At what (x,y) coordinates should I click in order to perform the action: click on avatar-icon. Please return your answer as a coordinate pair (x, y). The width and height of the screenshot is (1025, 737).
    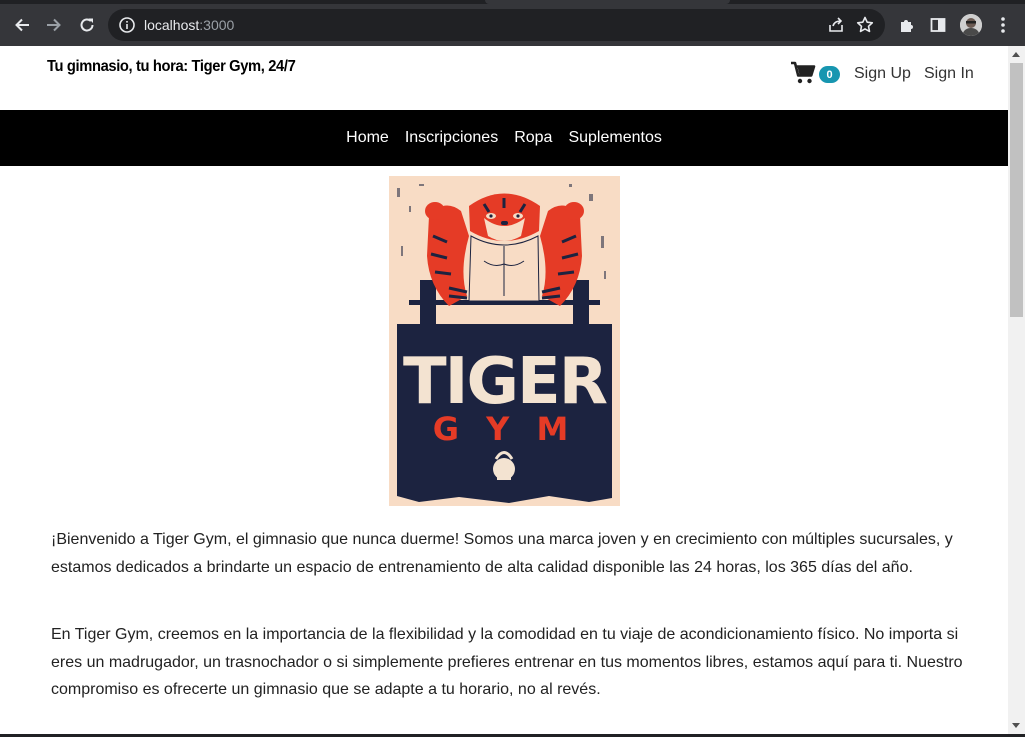
    Looking at the image, I should click on (971, 25).